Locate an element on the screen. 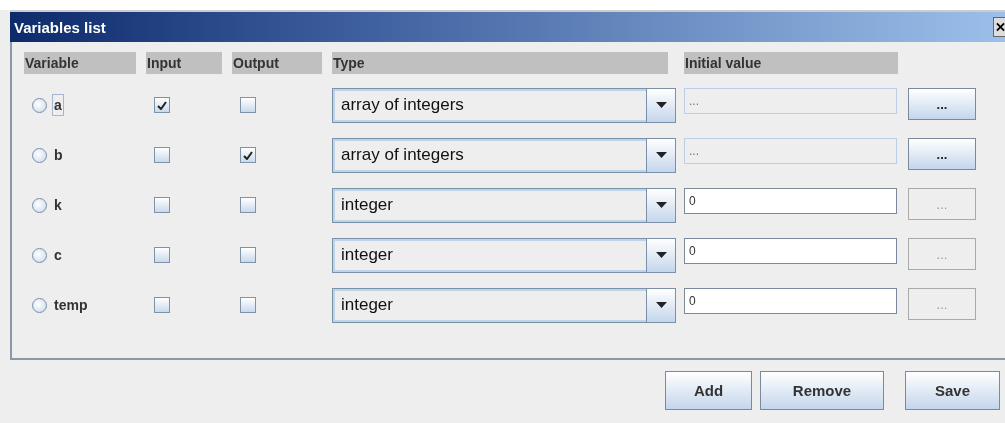  close-icon is located at coordinates (1000, 27).